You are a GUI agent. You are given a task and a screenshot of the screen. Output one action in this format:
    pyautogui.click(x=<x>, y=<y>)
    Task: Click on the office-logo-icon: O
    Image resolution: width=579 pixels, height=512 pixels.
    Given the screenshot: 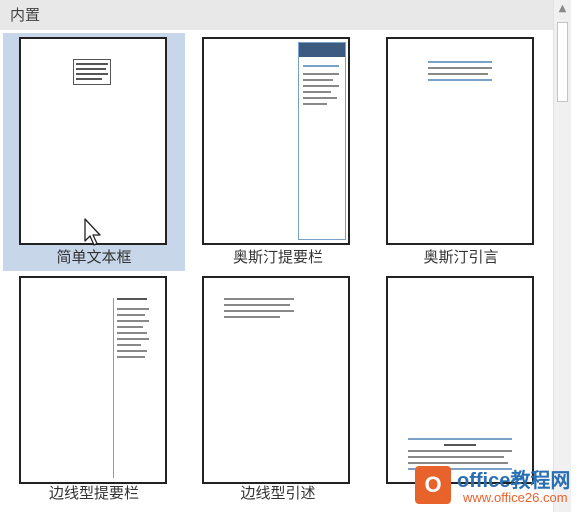 What is the action you would take?
    pyautogui.click(x=433, y=485)
    